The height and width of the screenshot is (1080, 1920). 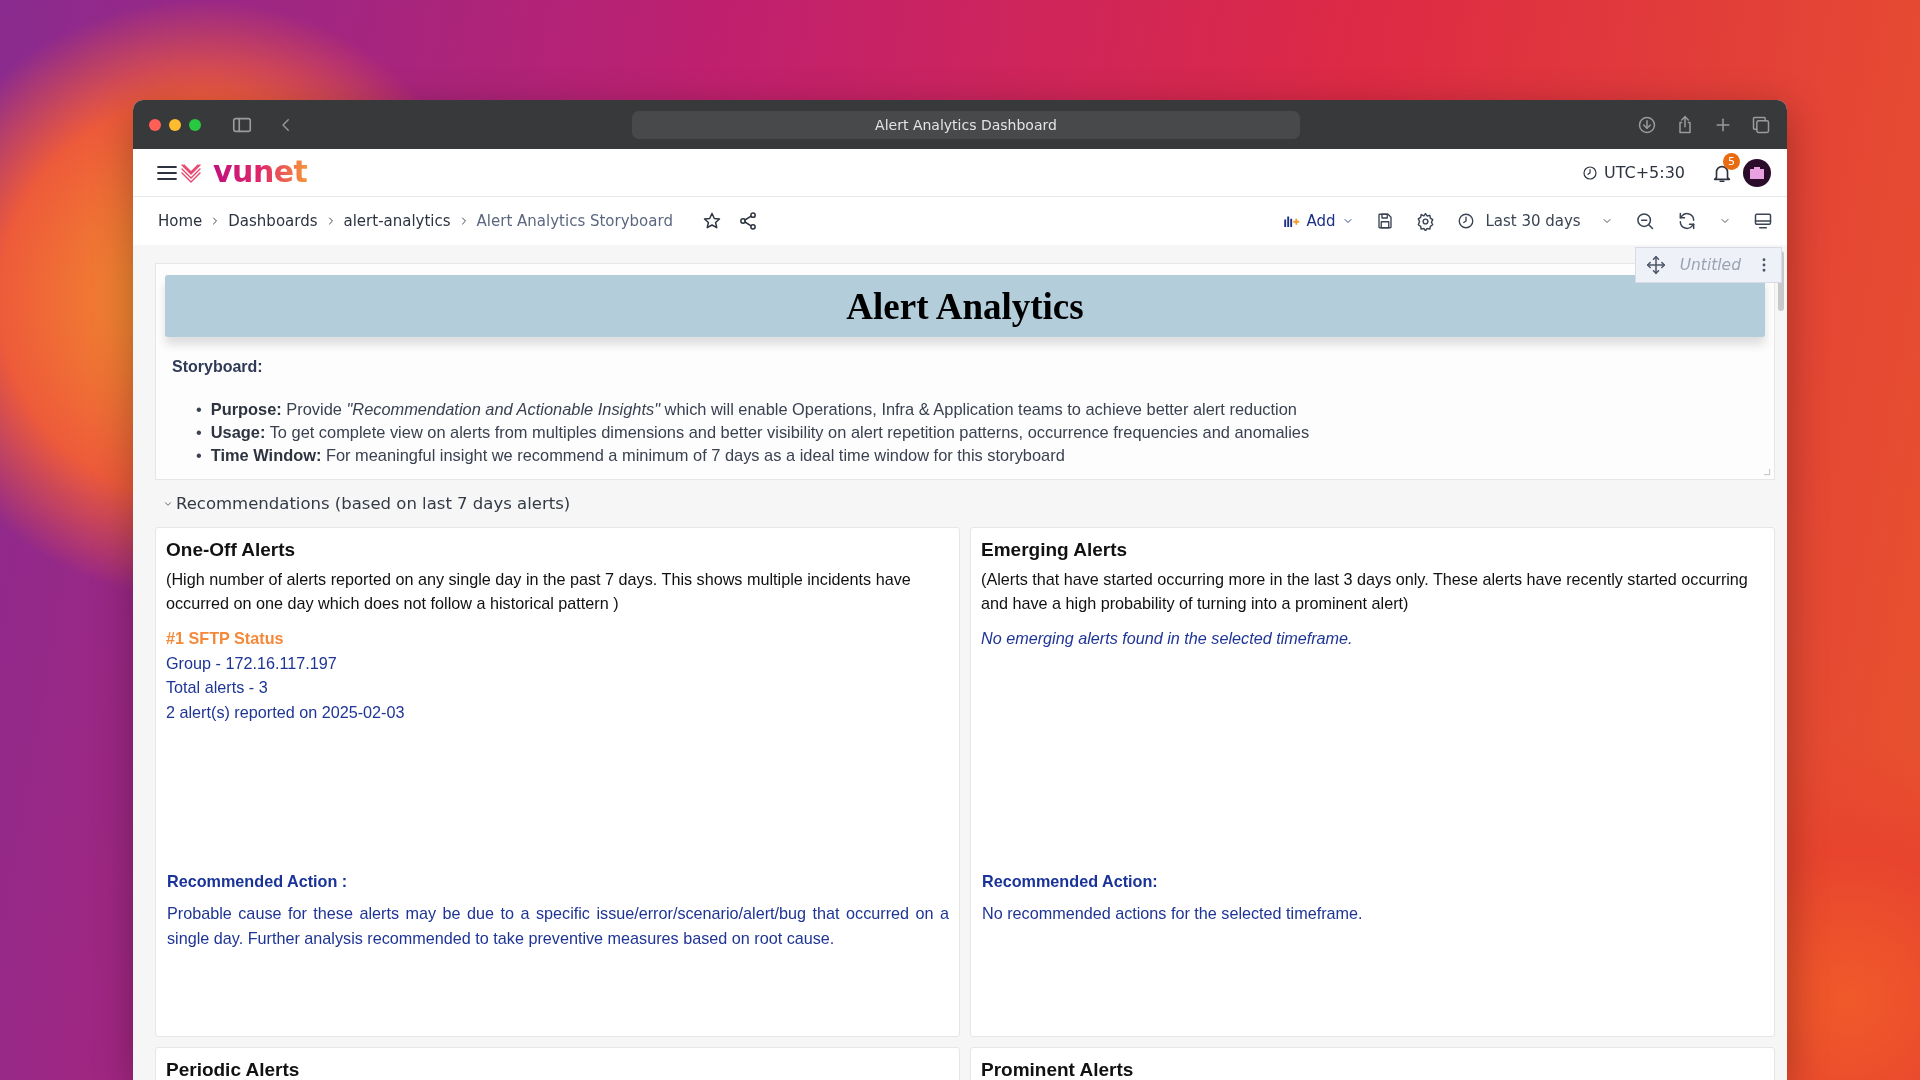 What do you see at coordinates (1731, 161) in the screenshot?
I see `notification-badge: 5` at bounding box center [1731, 161].